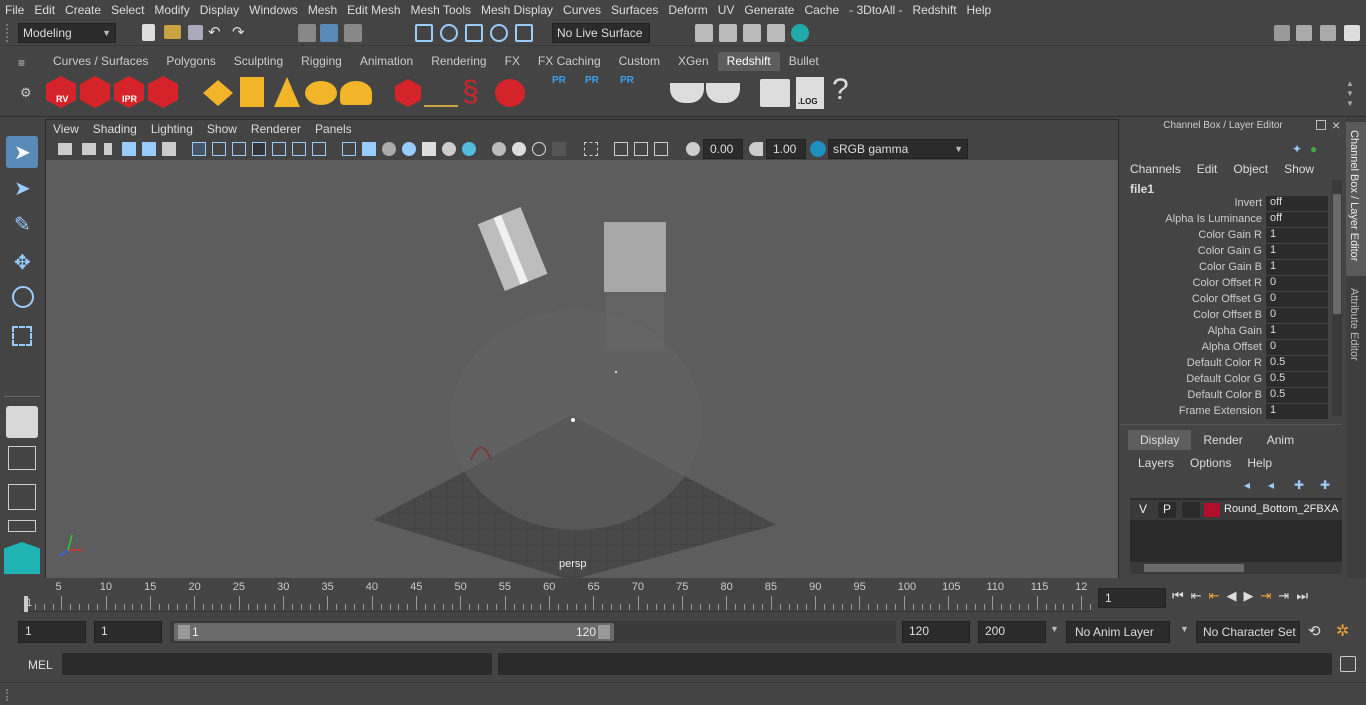 Image resolution: width=1366 pixels, height=705 pixels. What do you see at coordinates (14, 10) in the screenshot?
I see `menu-file: File` at bounding box center [14, 10].